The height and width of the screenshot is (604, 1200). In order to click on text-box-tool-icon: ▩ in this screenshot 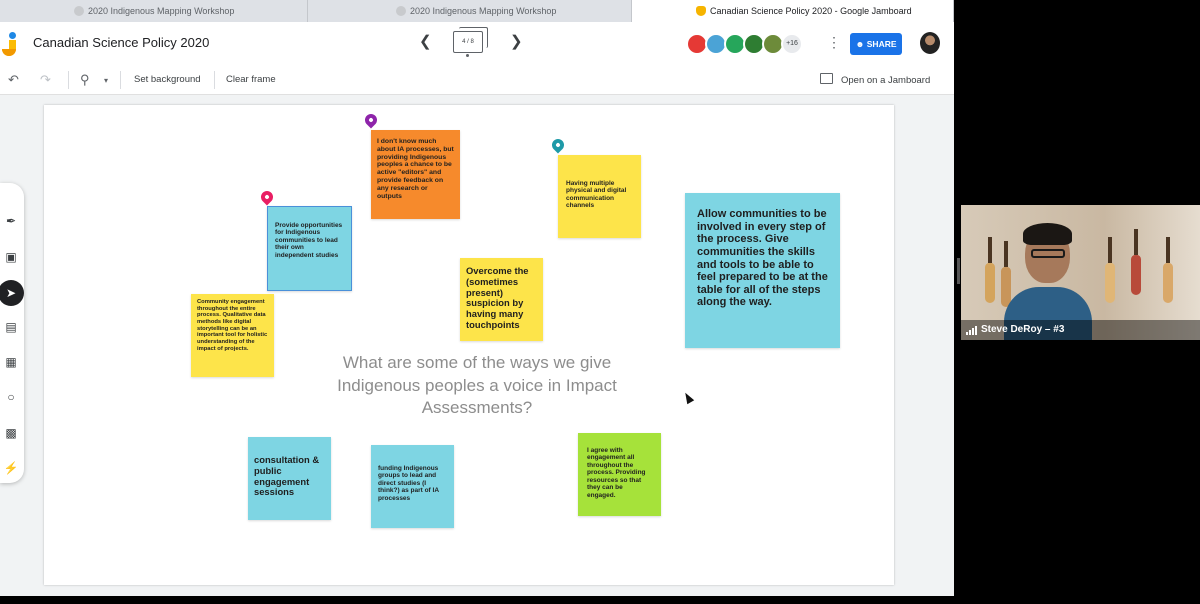, I will do `click(11, 433)`.